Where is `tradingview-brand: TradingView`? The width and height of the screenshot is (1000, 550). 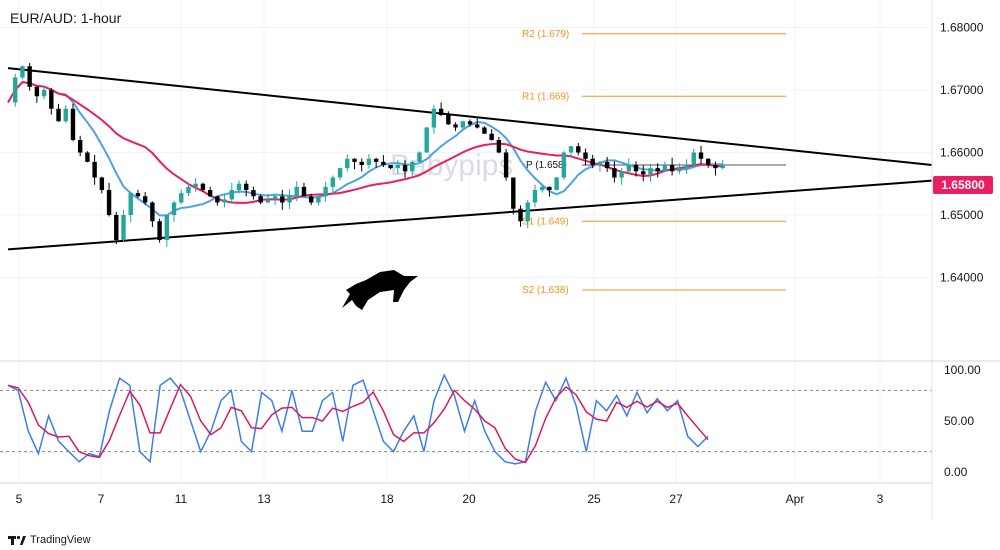 tradingview-brand: TradingView is located at coordinates (49, 540).